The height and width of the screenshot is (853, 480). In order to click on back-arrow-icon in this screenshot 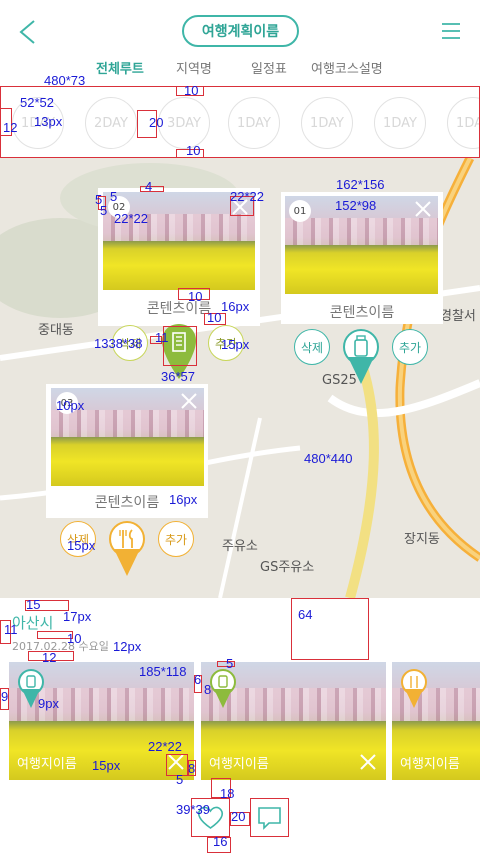, I will do `click(28, 32)`.